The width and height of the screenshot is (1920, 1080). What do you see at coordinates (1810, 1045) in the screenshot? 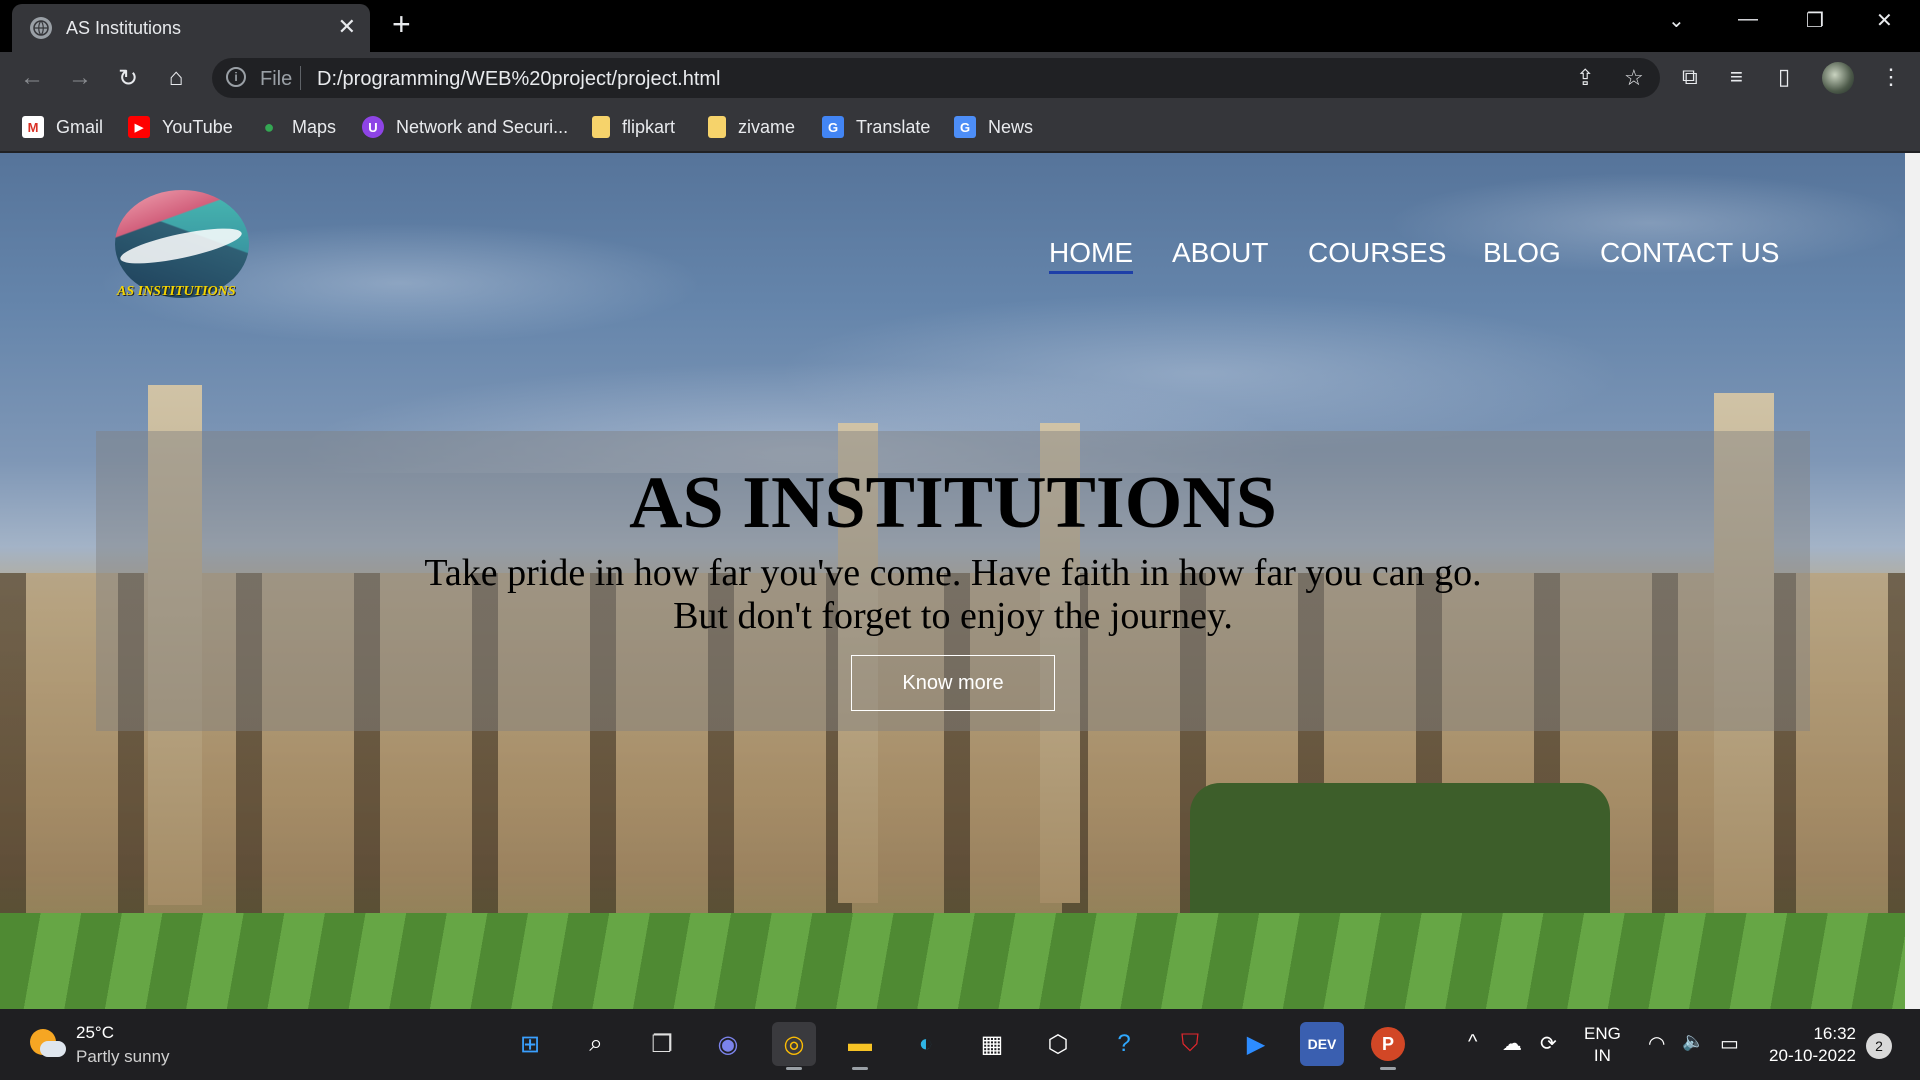
I see `system-clock: 16:32 20-10-2022` at bounding box center [1810, 1045].